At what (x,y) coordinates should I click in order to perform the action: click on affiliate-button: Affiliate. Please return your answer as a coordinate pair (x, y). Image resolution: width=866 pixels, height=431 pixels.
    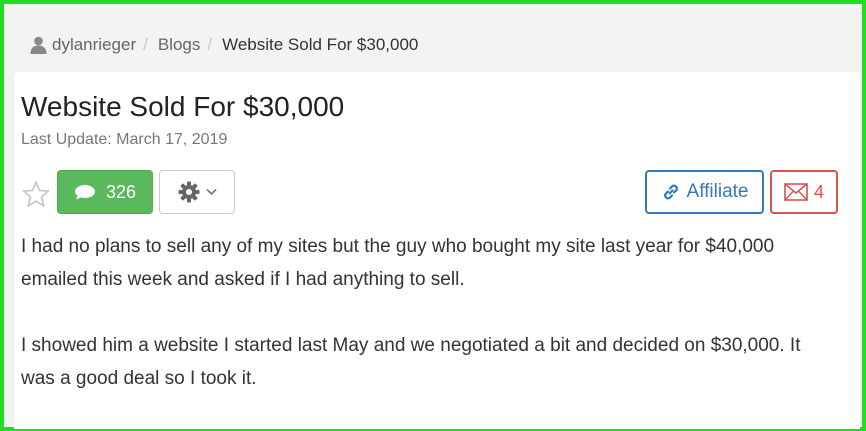
    Looking at the image, I should click on (704, 192).